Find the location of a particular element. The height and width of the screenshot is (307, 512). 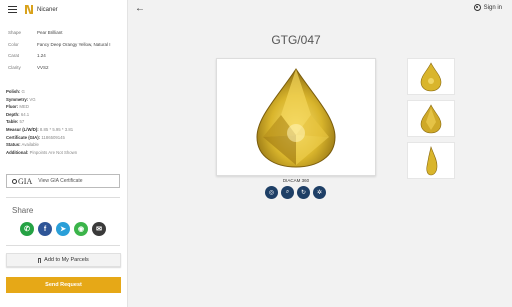

gia-logo-text: GIA is located at coordinates (25, 181).